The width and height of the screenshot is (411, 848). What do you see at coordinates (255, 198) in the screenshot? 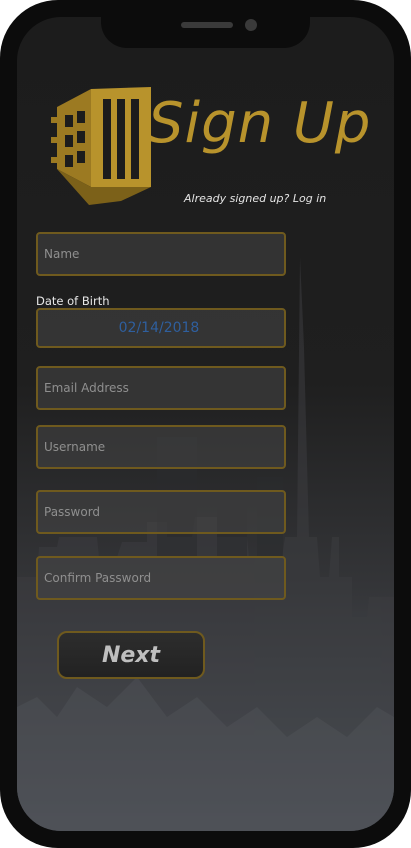
I see `login-link: Already signed up? Log in` at bounding box center [255, 198].